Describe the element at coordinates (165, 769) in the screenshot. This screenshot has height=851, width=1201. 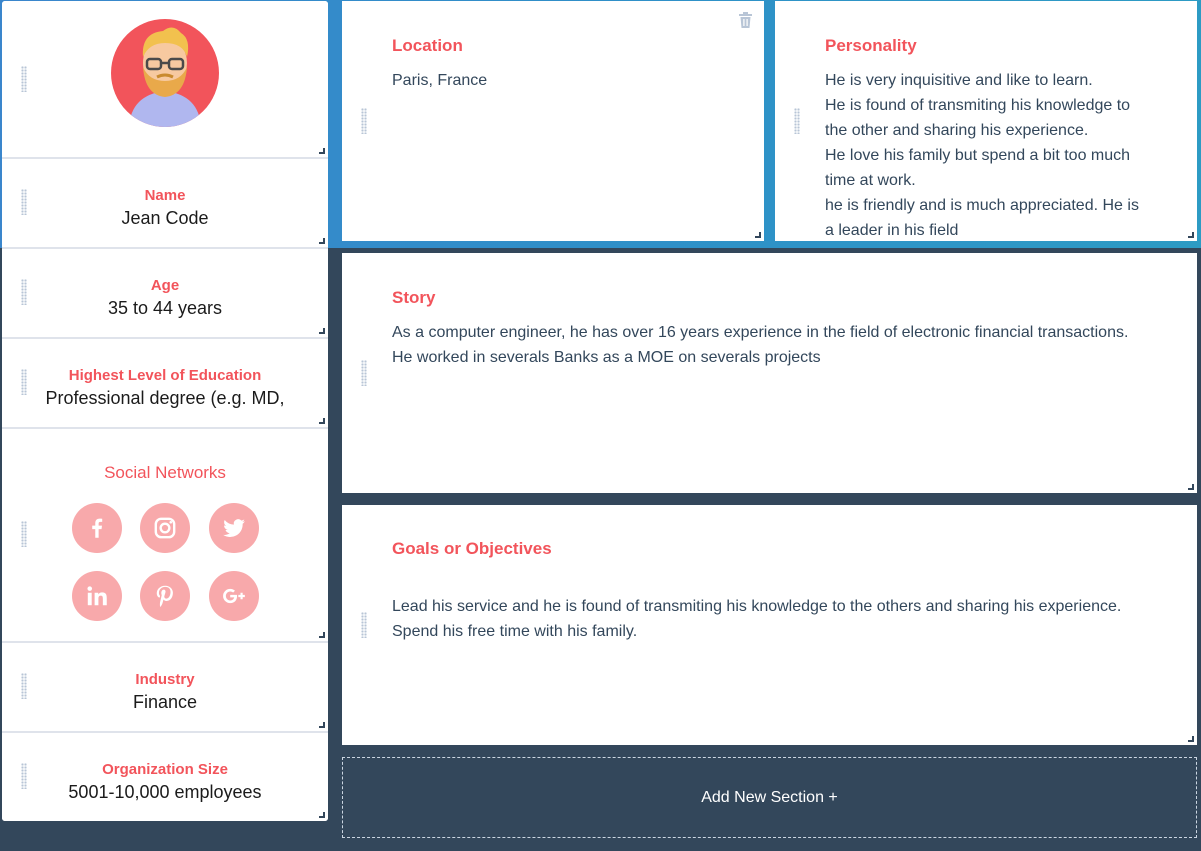
I see `org-size-label: Organization Size` at that location.